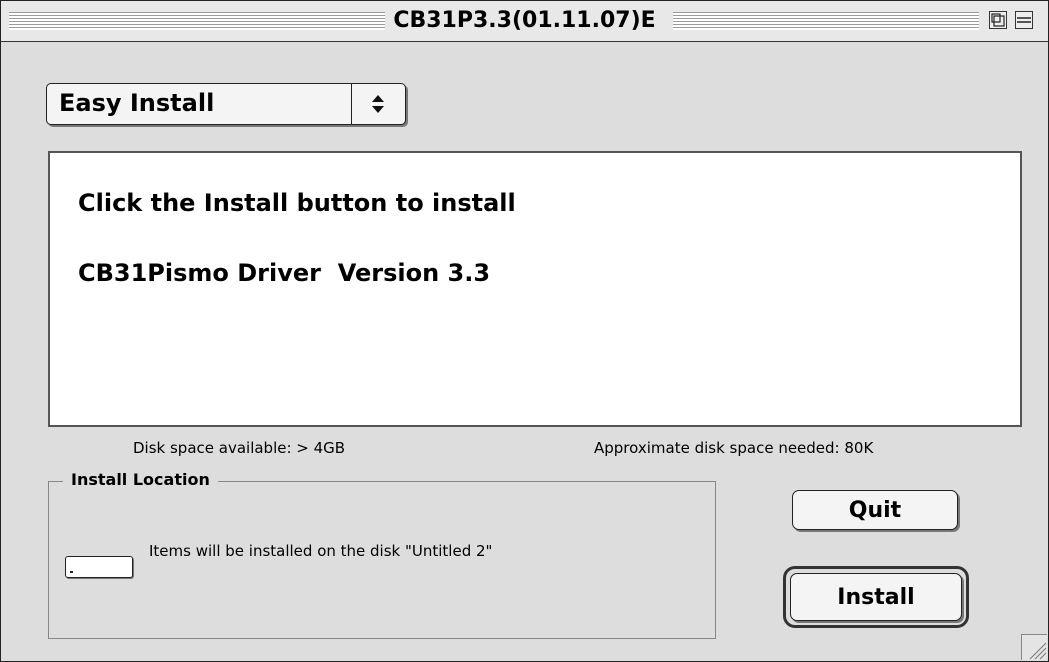 The image size is (1049, 662). I want to click on quit-button: Quit, so click(875, 510).